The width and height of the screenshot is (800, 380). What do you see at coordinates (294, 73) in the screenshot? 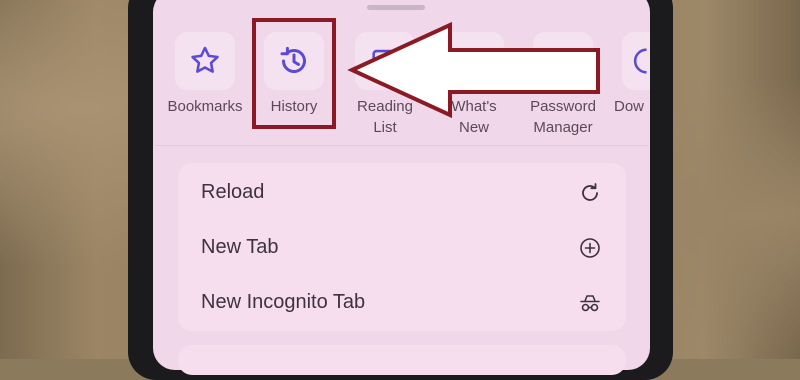
I see `annotation-highlight-box` at bounding box center [294, 73].